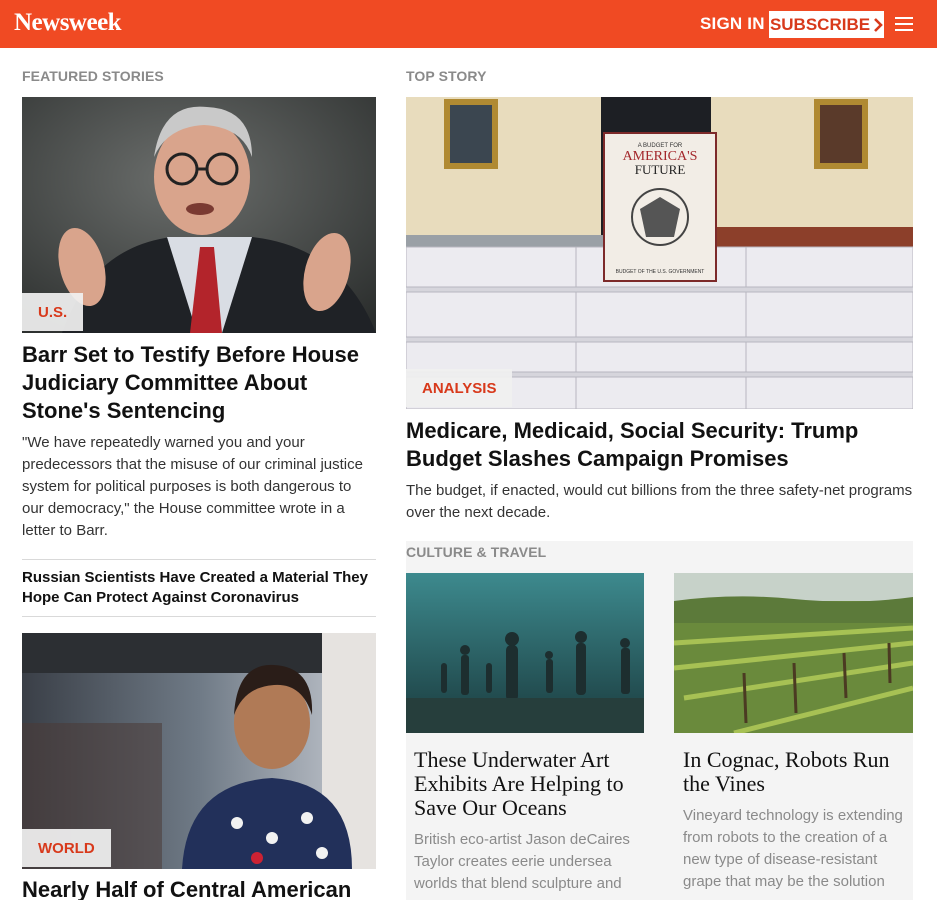 This screenshot has height=900, width=937. I want to click on central-american-headline: Nearly Half of Central American, so click(199, 888).